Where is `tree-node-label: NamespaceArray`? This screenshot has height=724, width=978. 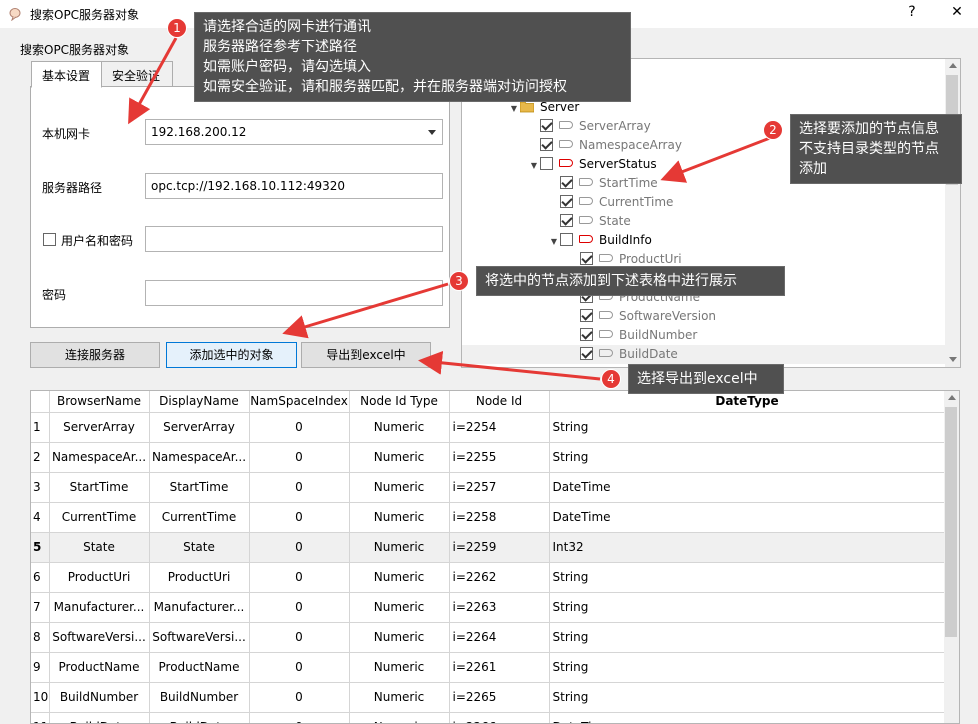
tree-node-label: NamespaceArray is located at coordinates (630, 145).